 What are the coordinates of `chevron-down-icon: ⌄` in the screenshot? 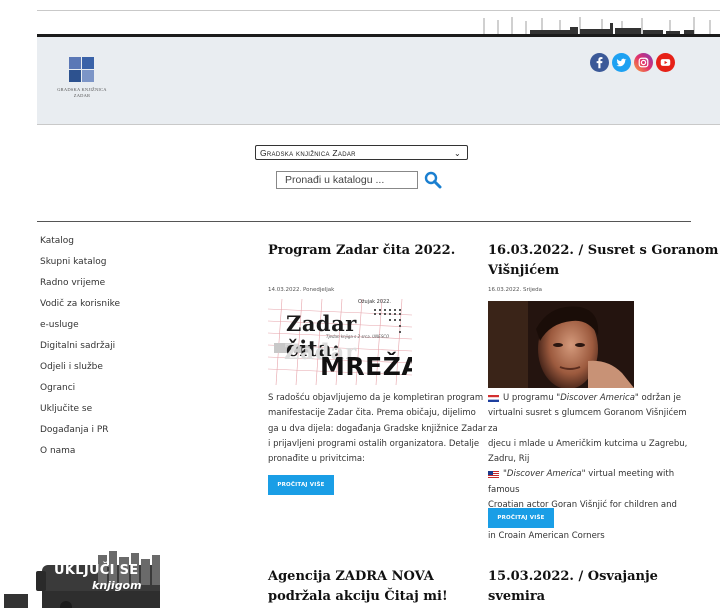 It's located at (457, 153).